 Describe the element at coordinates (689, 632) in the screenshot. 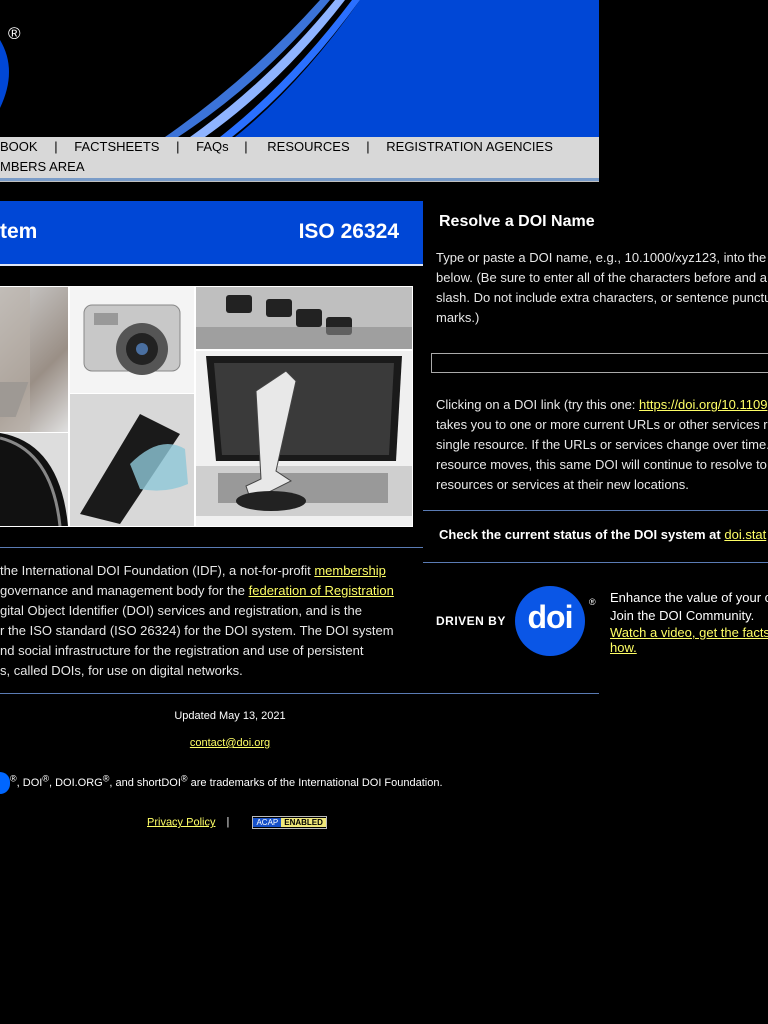

I see `watch-video-link: Watch a video, get the facts` at that location.